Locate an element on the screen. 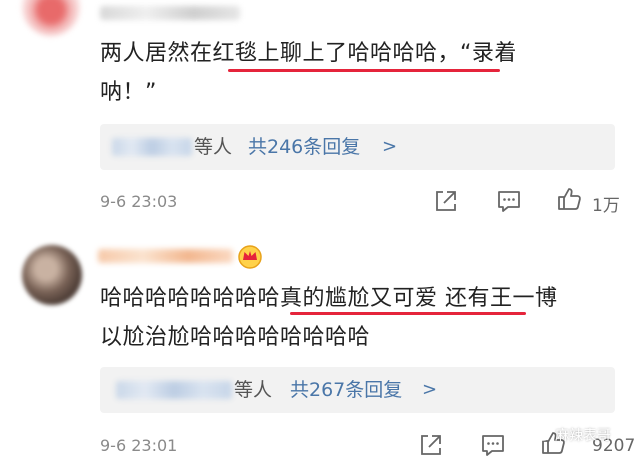 The height and width of the screenshot is (464, 641). like-count: 1万 is located at coordinates (606, 206).